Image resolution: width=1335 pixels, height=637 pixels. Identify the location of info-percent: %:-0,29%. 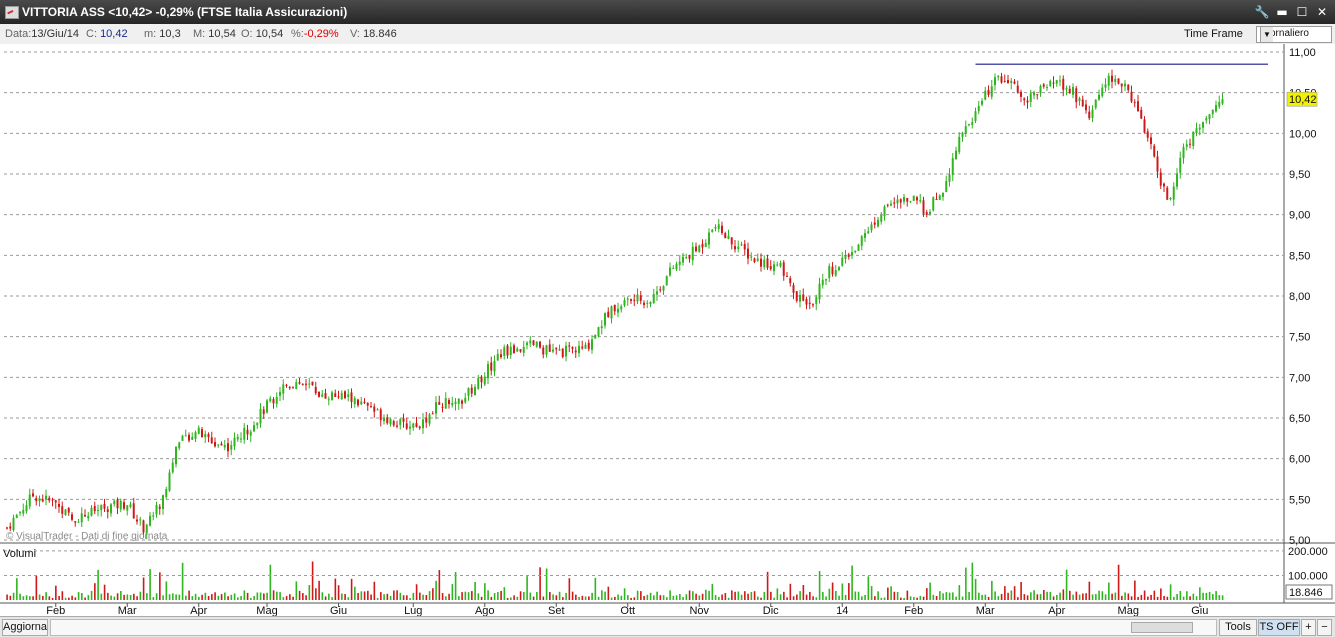
(315, 34).